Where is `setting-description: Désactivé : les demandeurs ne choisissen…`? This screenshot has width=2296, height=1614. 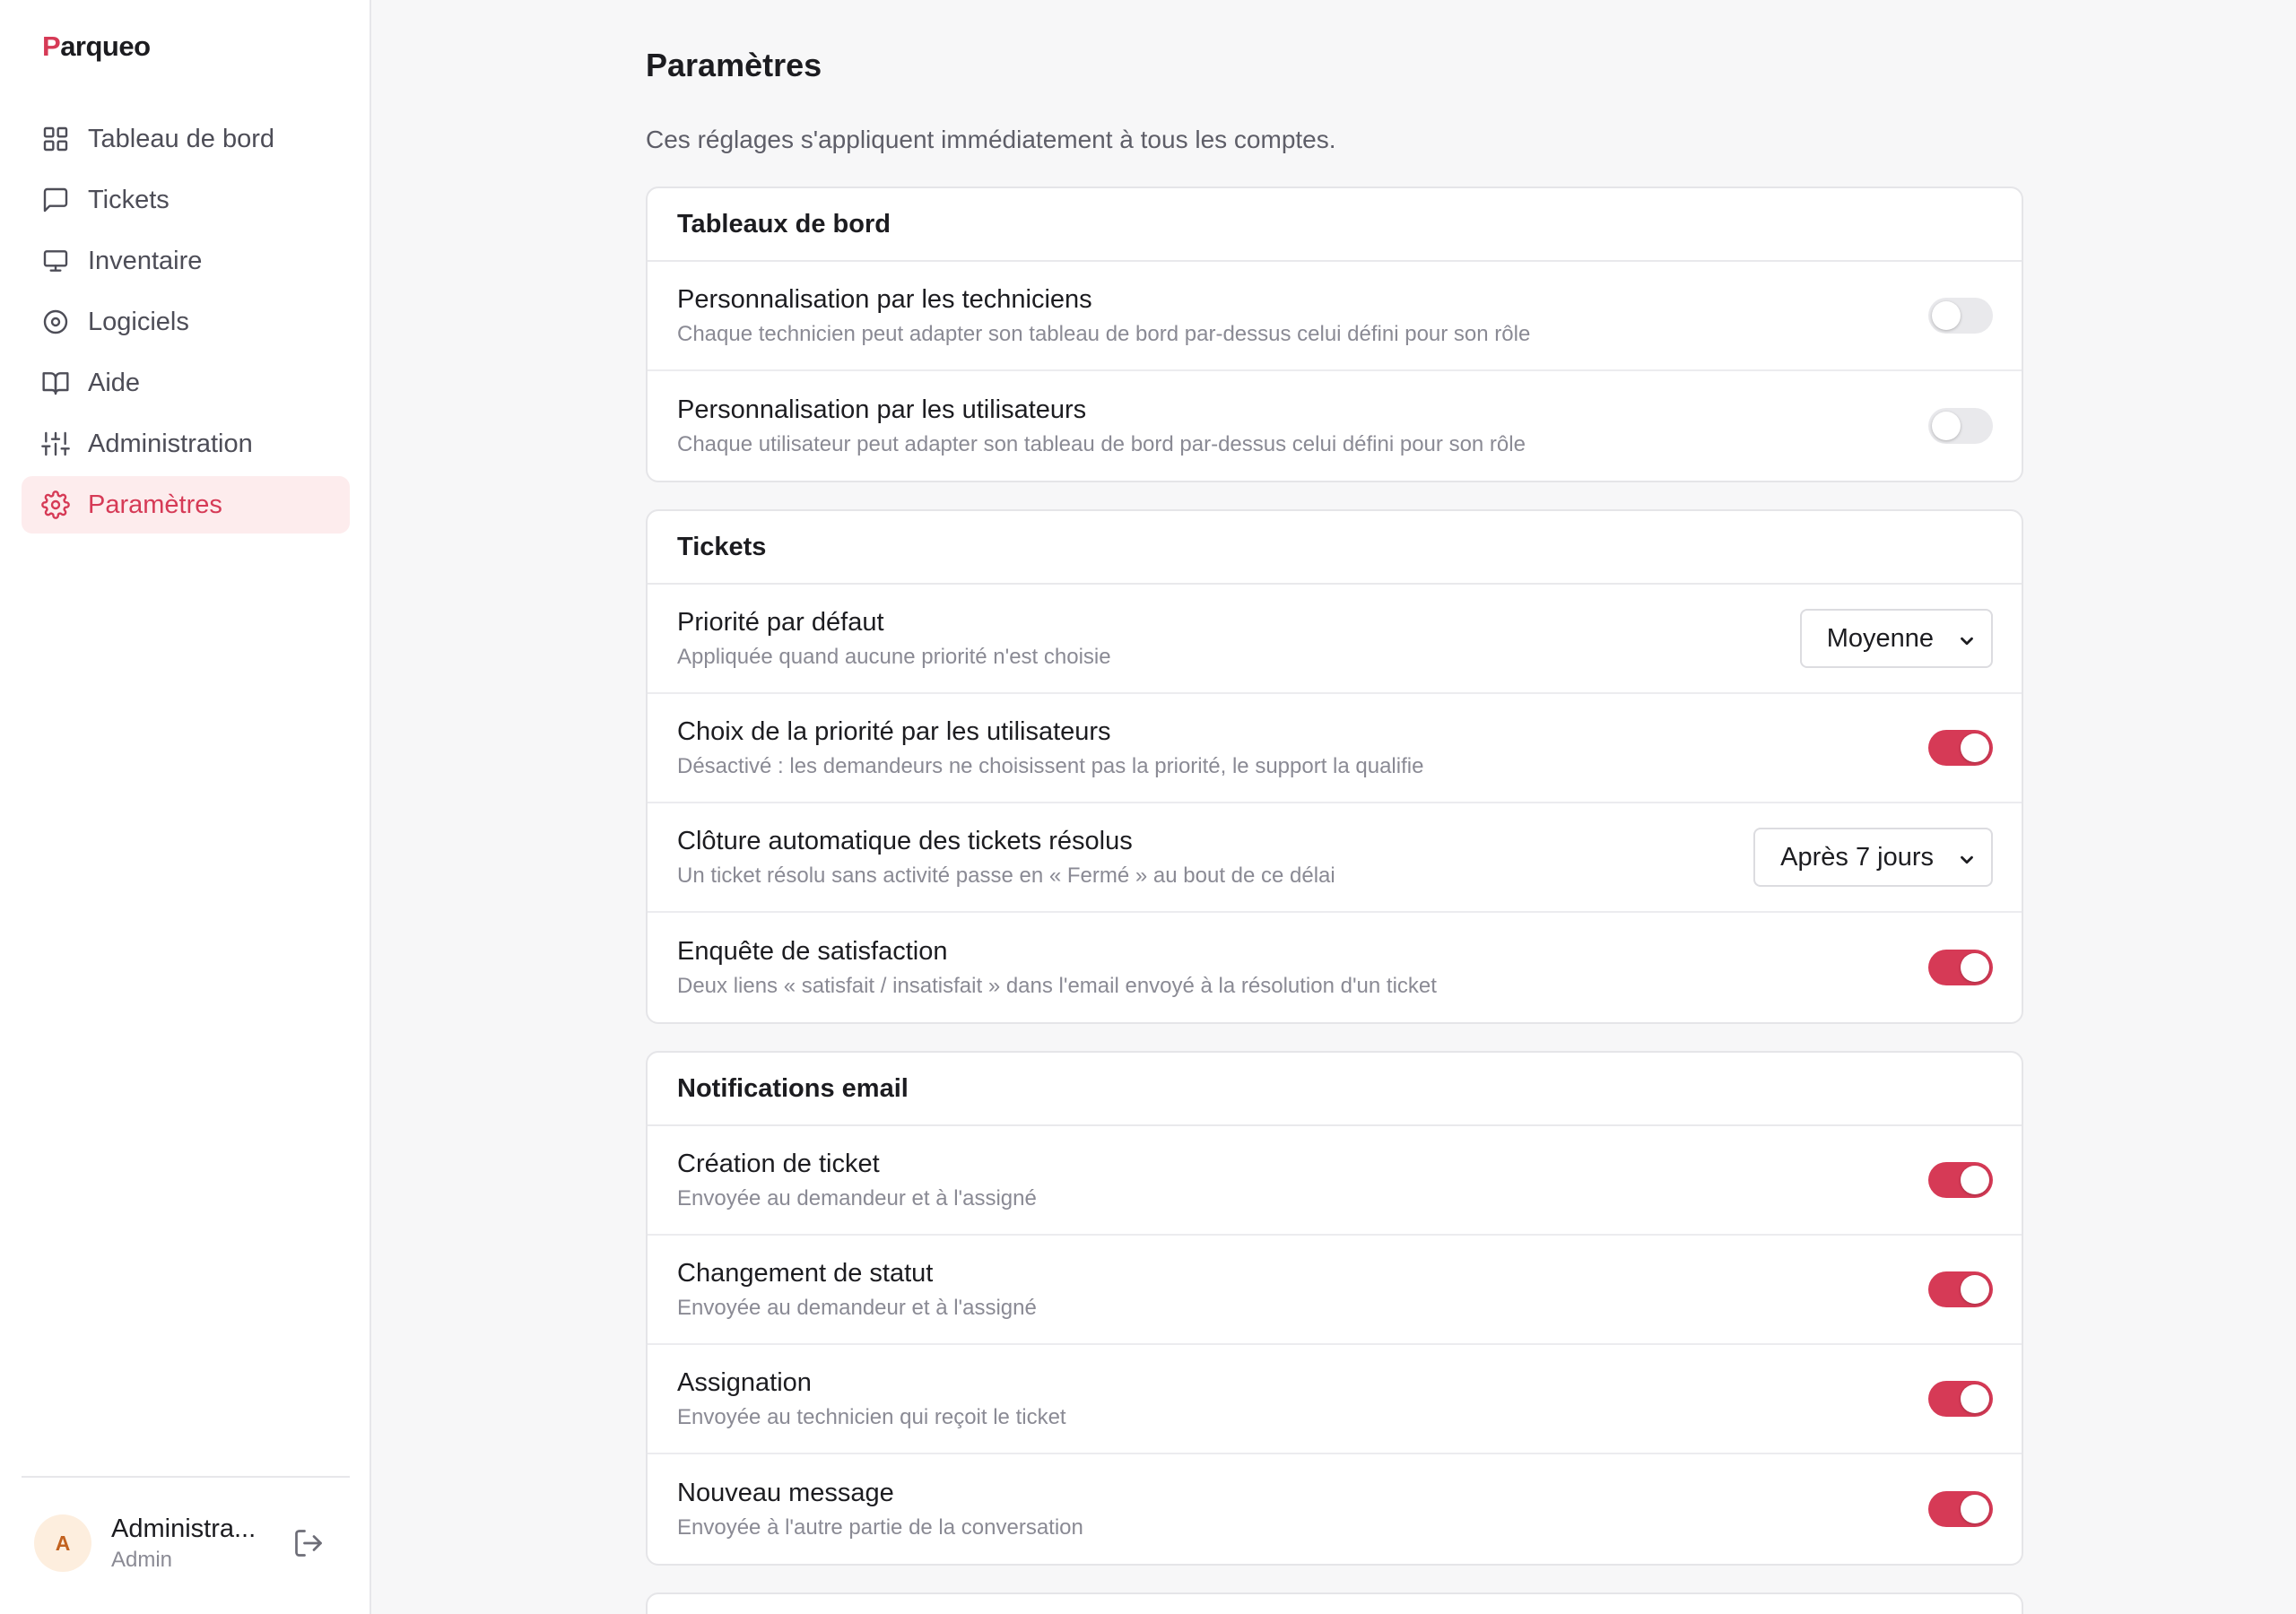 setting-description: Désactivé : les demandeurs ne choisissen… is located at coordinates (1050, 765).